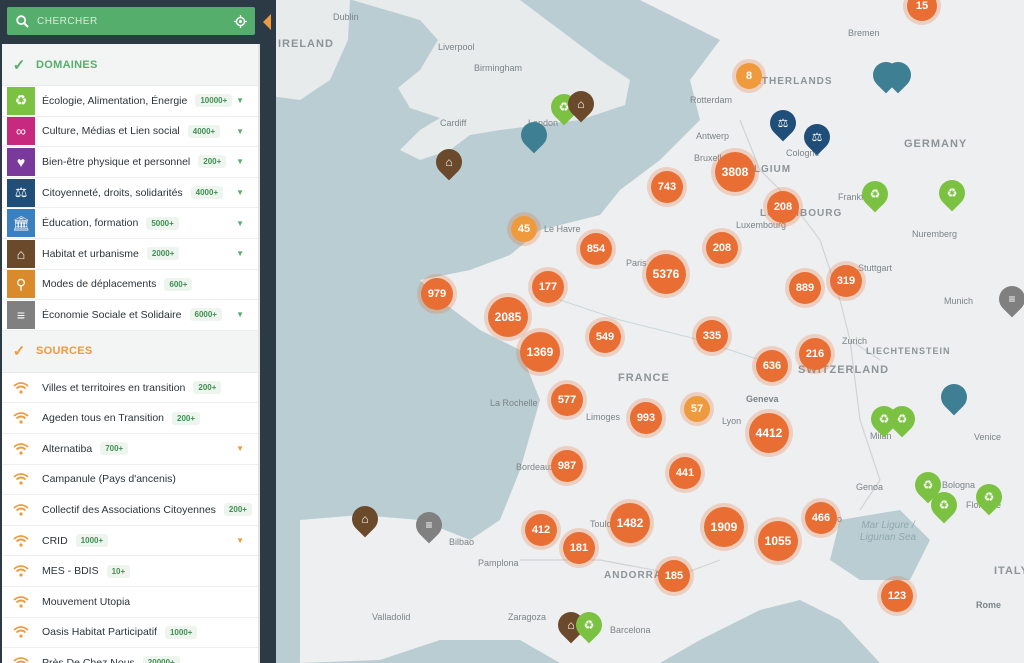 This screenshot has width=1024, height=663. Describe the element at coordinates (112, 192) in the screenshot. I see `domain-label: Citoyenneté, droits, solidarités` at that location.